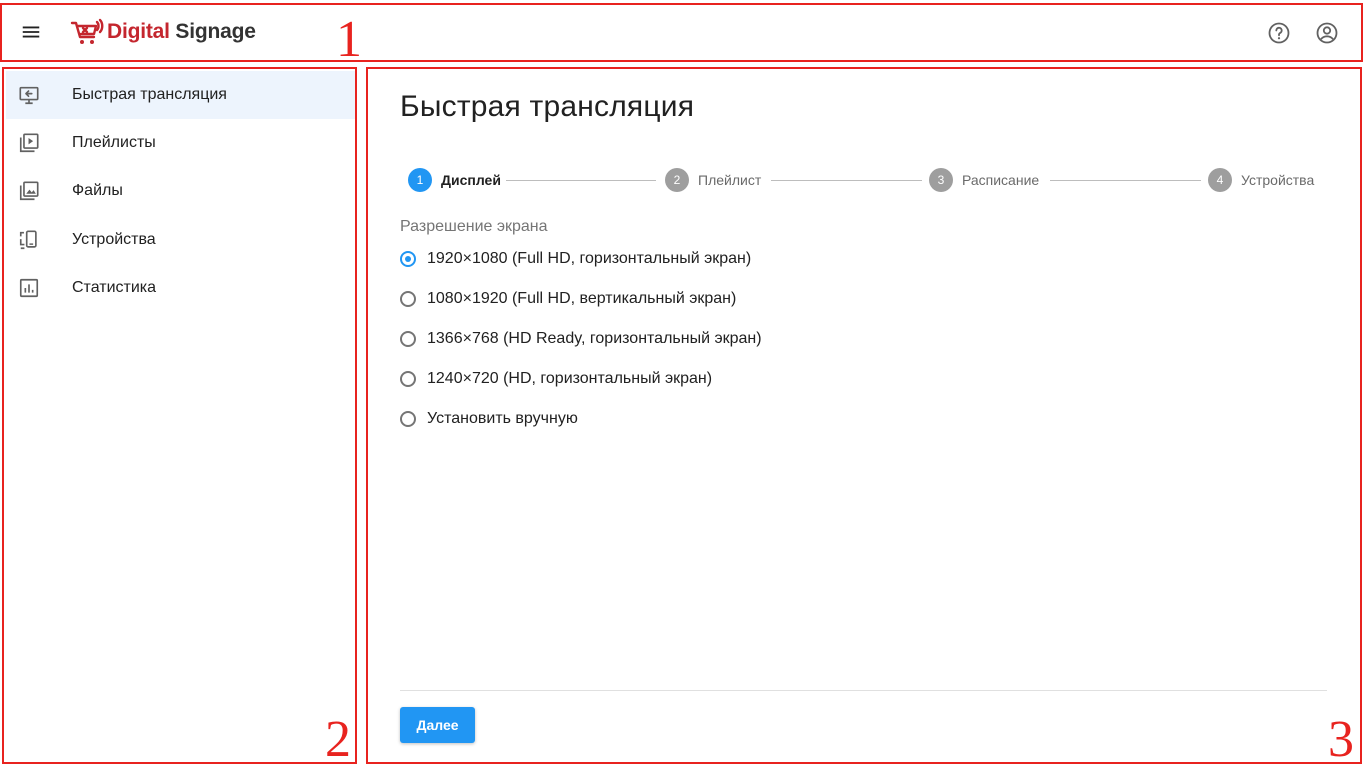  What do you see at coordinates (1341, 739) in the screenshot?
I see `annotation-number-3: 3` at bounding box center [1341, 739].